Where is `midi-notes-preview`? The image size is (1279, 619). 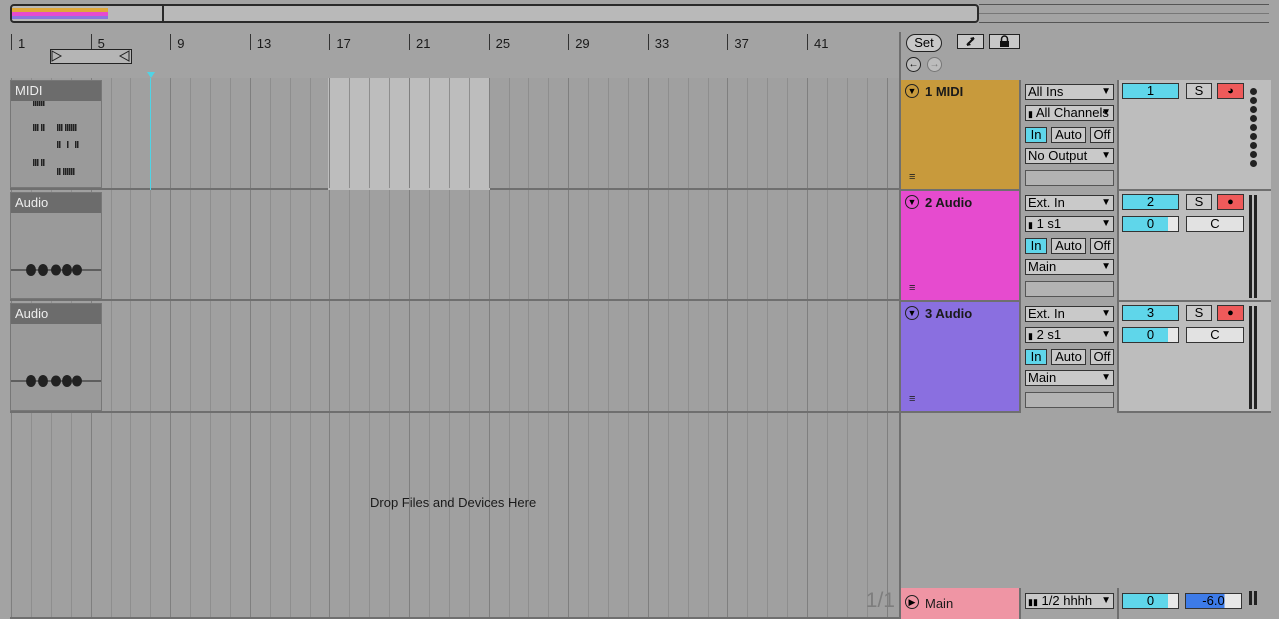
midi-notes-preview is located at coordinates (56, 137).